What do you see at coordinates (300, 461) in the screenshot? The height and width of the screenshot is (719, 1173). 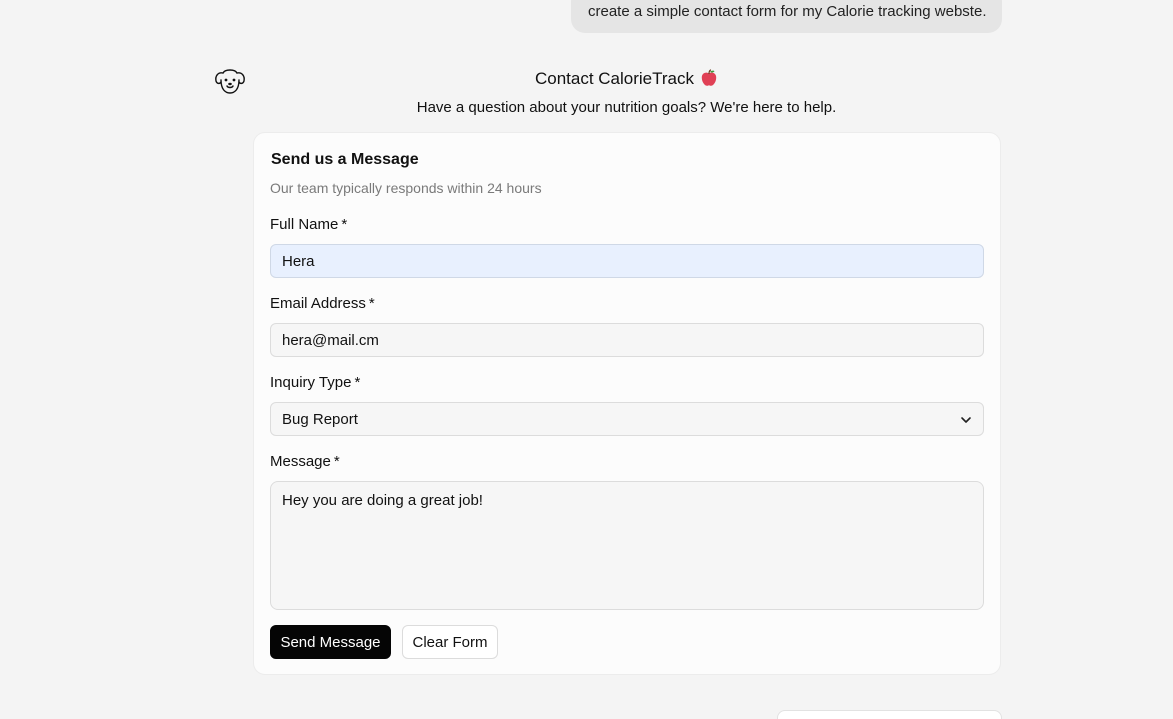 I see `message-label-text: Message` at bounding box center [300, 461].